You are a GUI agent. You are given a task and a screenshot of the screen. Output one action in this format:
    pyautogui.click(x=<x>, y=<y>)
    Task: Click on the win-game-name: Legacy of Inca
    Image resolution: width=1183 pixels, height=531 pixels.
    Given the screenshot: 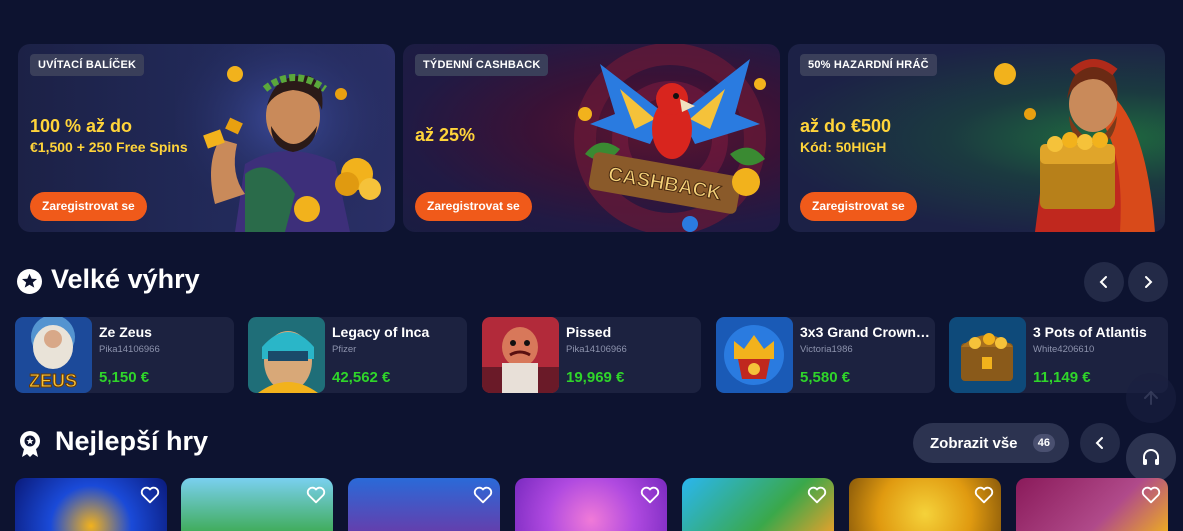 What is the action you would take?
    pyautogui.click(x=381, y=332)
    